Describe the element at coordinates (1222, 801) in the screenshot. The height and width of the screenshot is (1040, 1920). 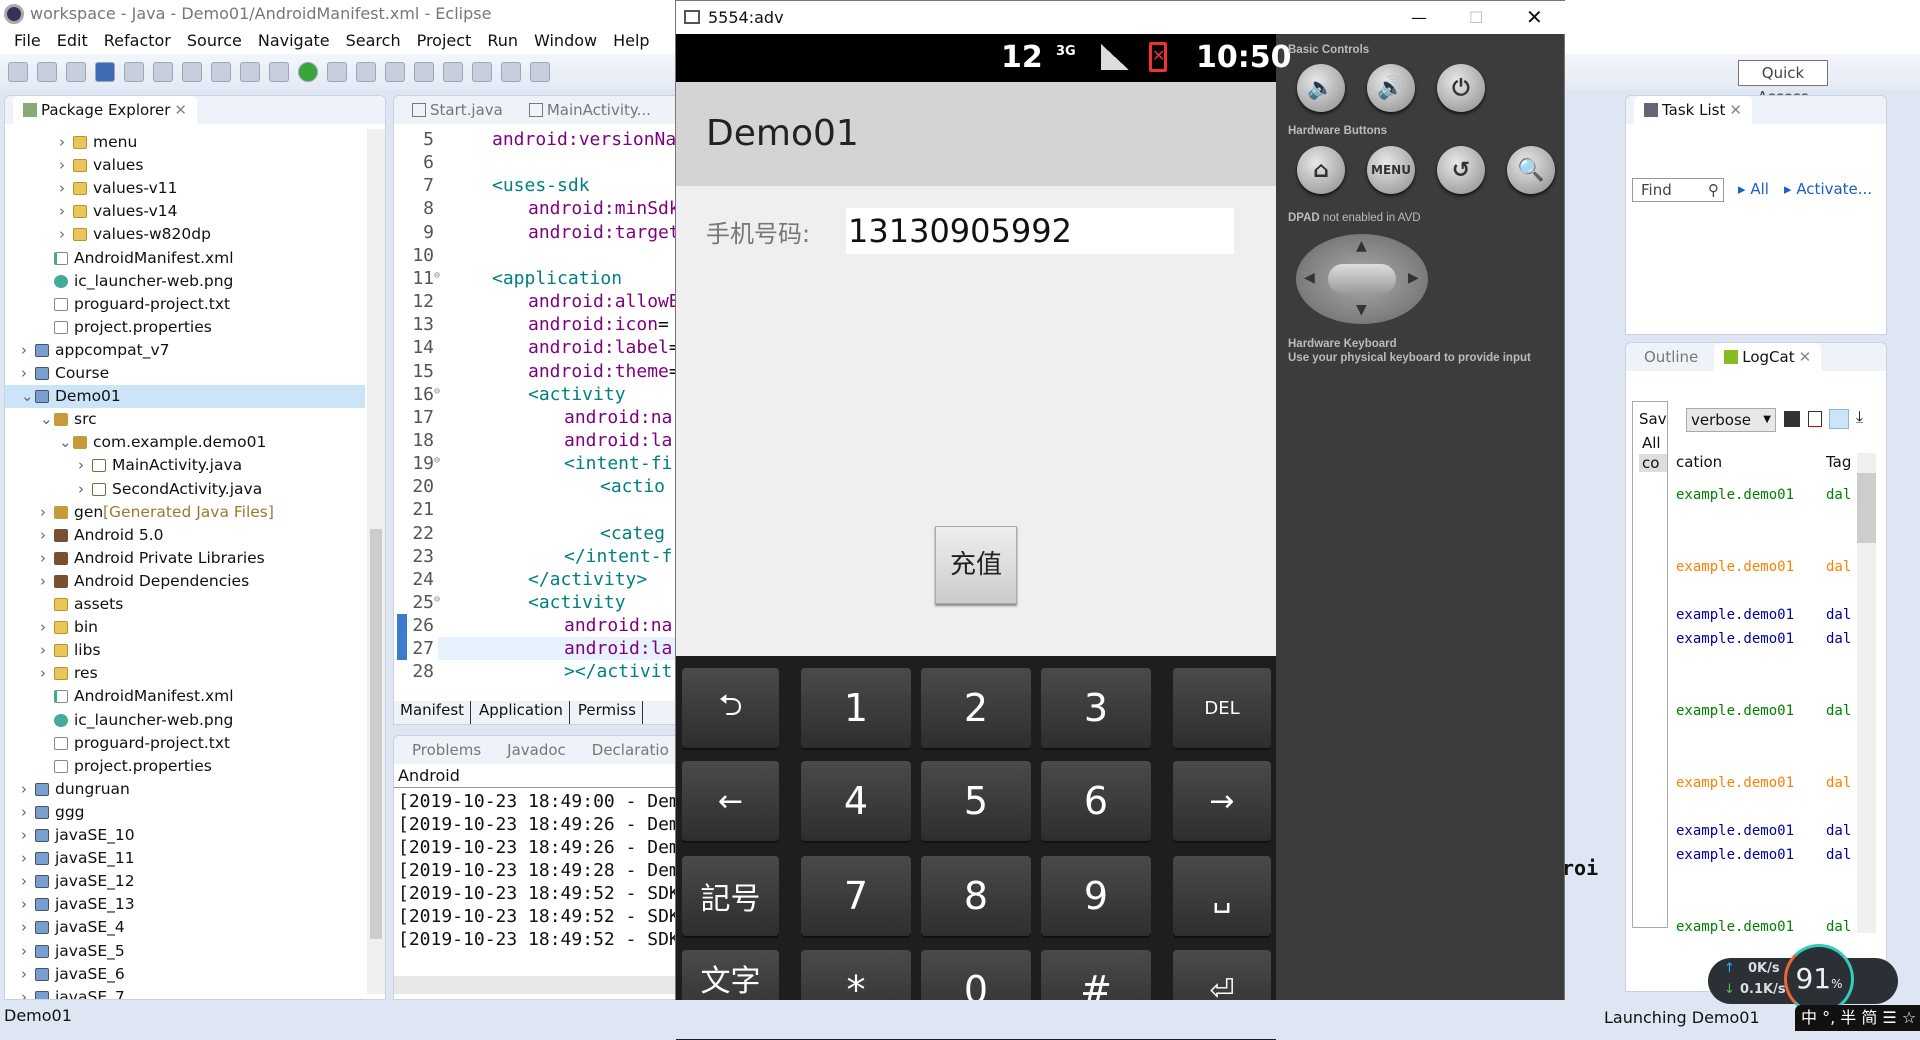
I see `key: →` at that location.